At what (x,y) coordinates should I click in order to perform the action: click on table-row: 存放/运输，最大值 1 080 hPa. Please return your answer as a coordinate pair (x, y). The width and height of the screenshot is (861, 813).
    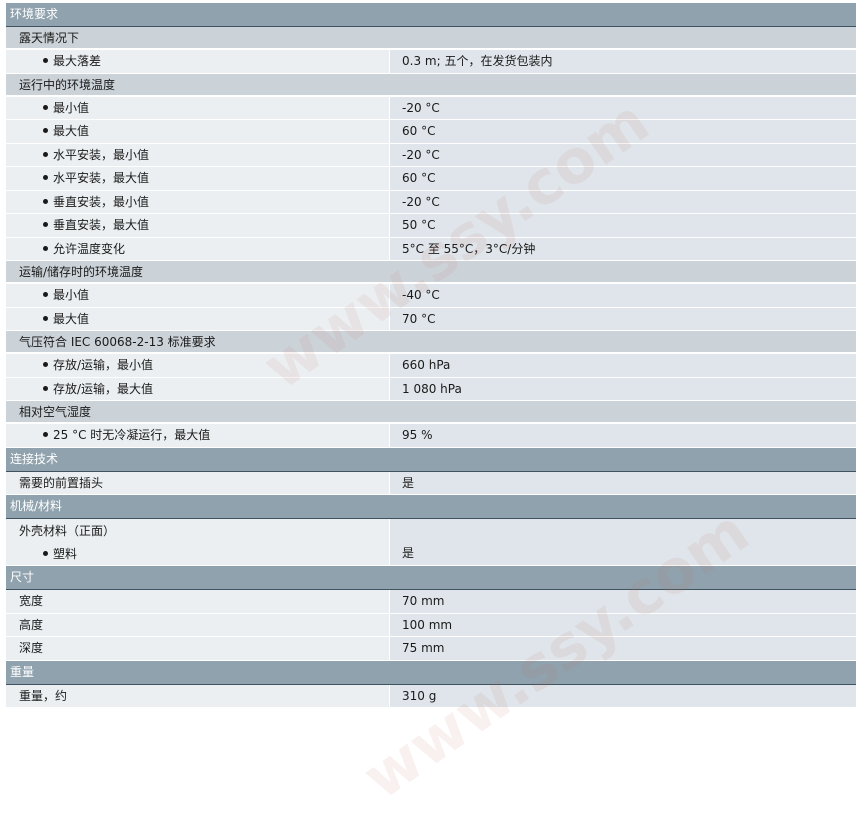
    Looking at the image, I should click on (431, 389).